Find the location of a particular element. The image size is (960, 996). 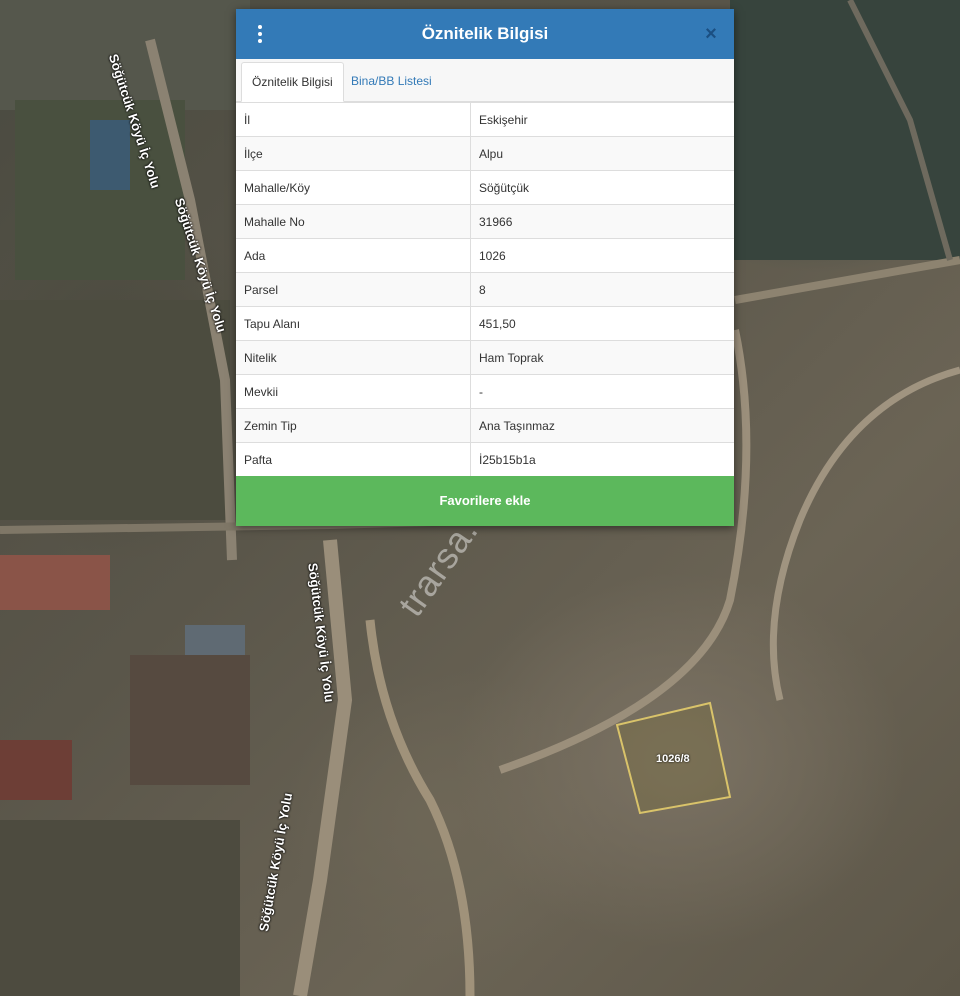

parcel-label: 1026/8 is located at coordinates (673, 759).